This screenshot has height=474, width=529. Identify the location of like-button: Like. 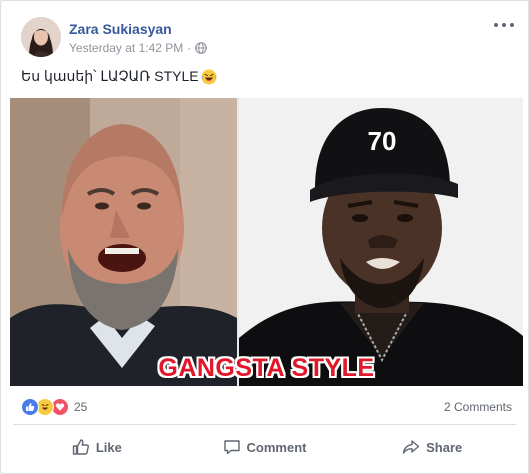
(97, 447).